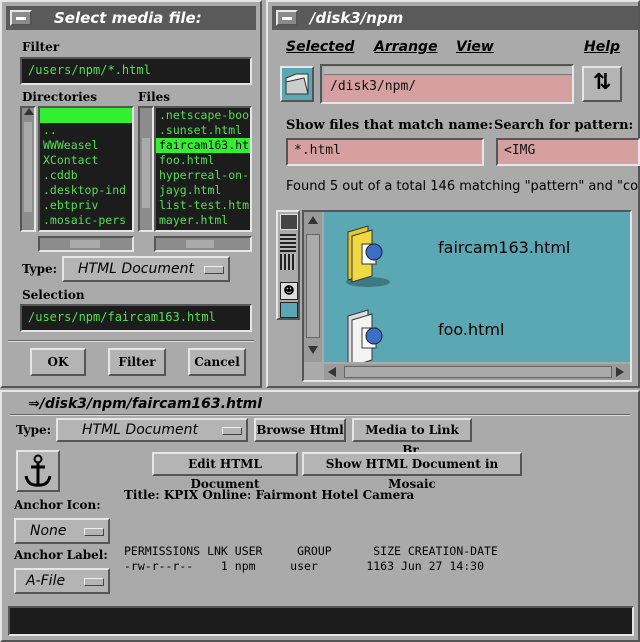  What do you see at coordinates (368, 256) in the screenshot?
I see `html-file-yellow-icon` at bounding box center [368, 256].